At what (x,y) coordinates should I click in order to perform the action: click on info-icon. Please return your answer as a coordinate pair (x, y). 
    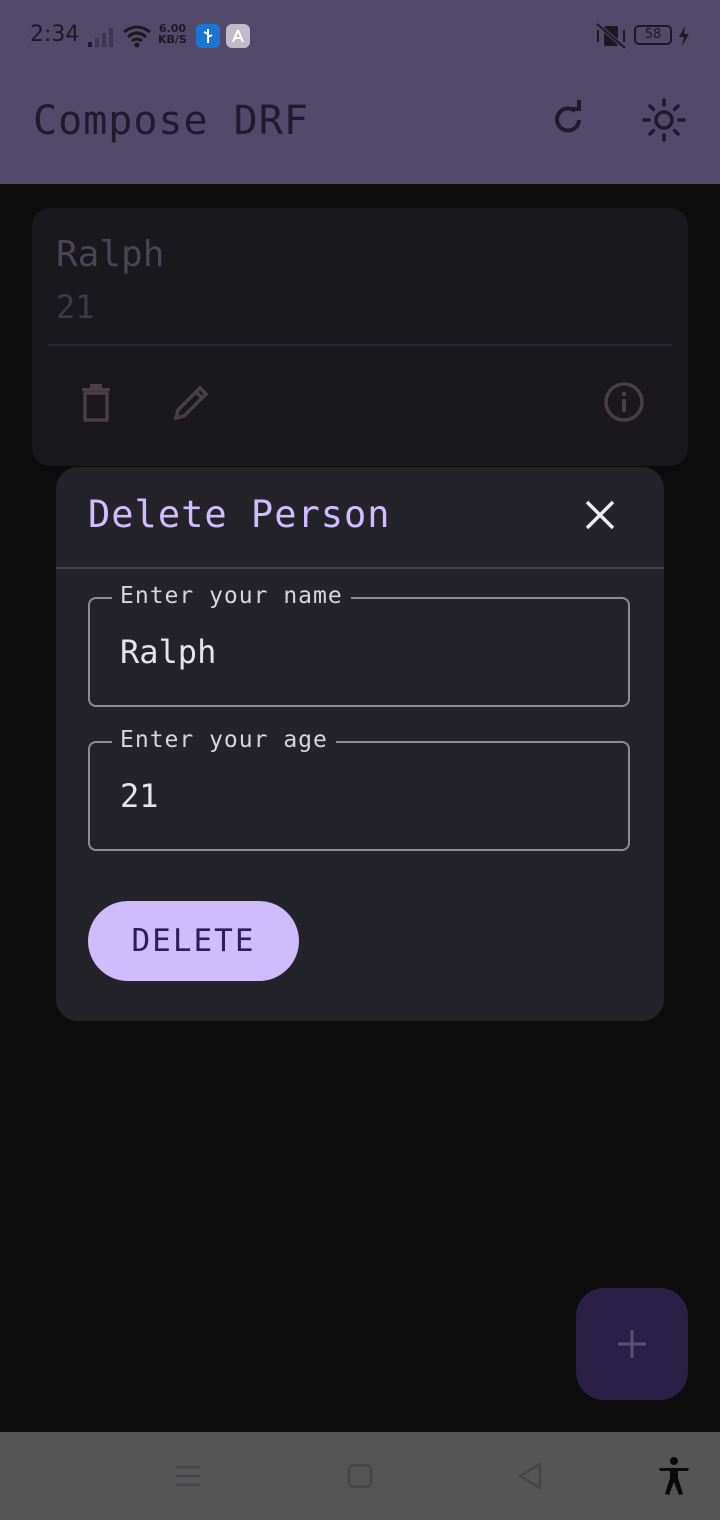
    Looking at the image, I should click on (624, 402).